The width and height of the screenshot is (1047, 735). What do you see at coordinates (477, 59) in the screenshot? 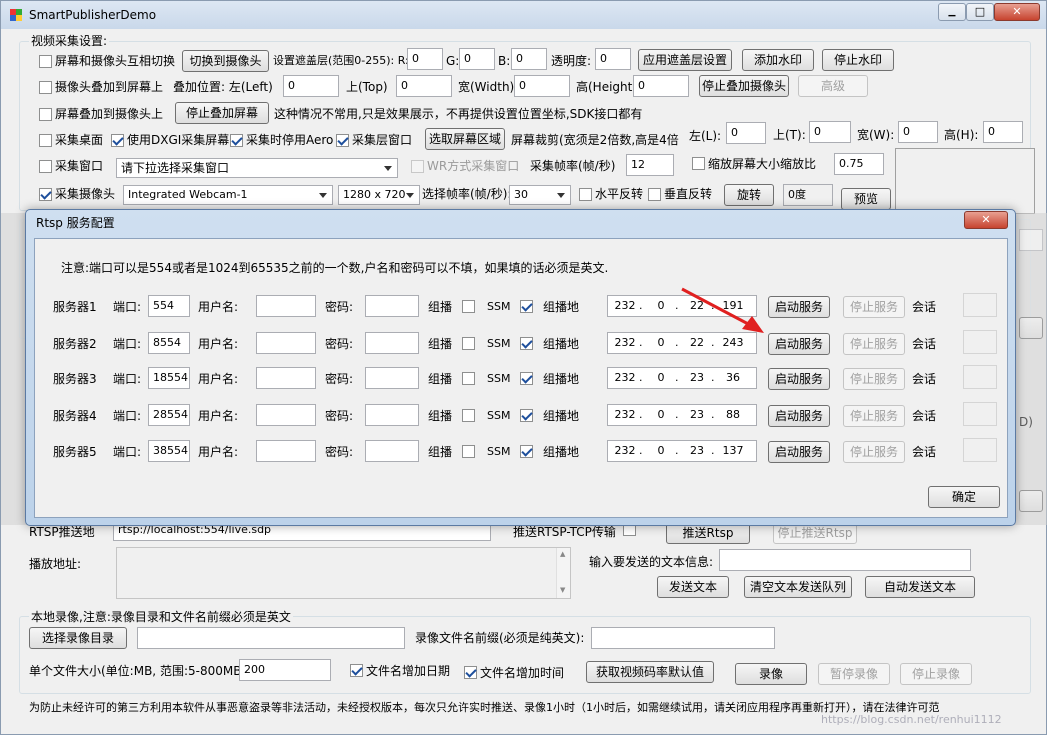
I see `mask-g-input: 0` at bounding box center [477, 59].